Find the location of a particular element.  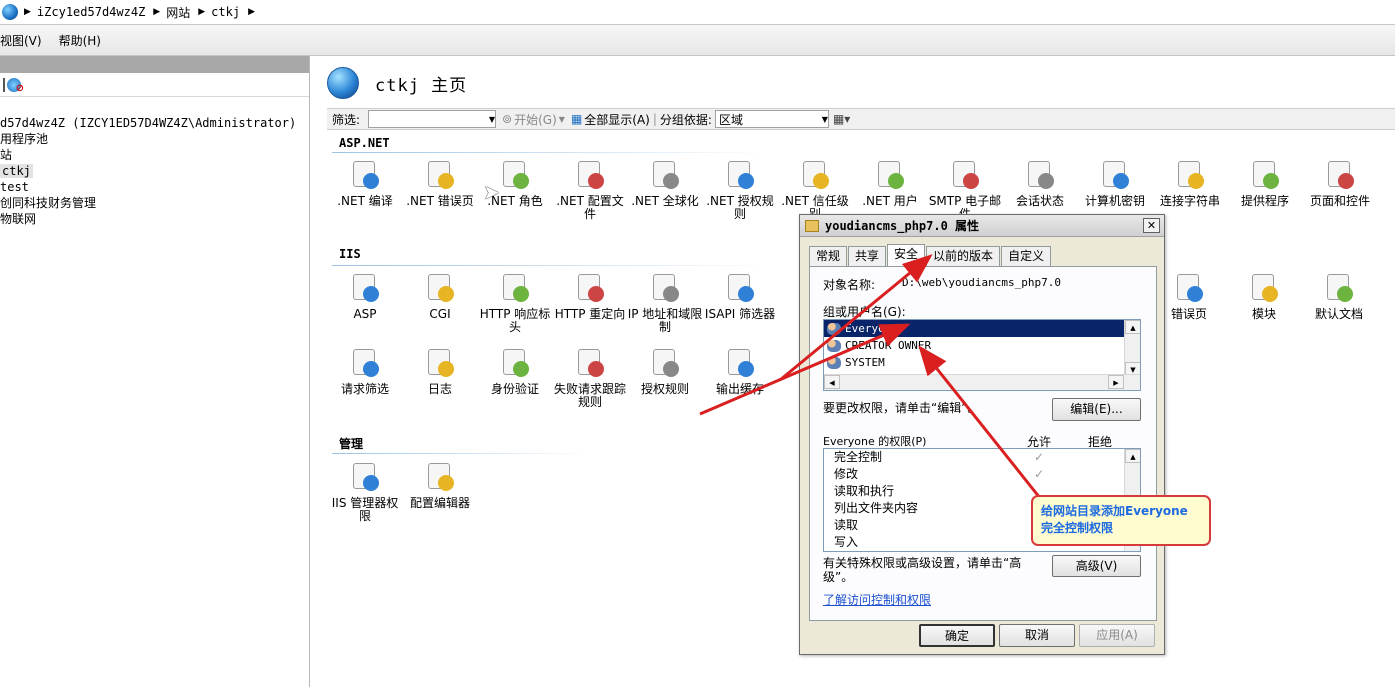

feature-label: 身份验证 is located at coordinates (514, 389).